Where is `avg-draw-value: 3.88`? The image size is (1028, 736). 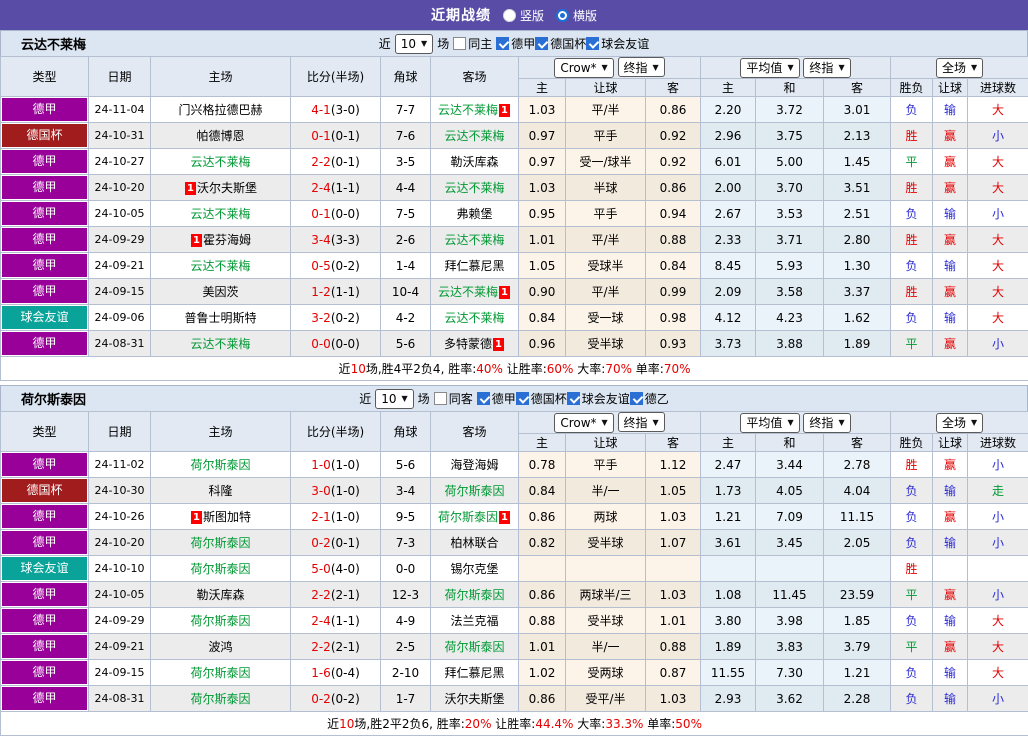 avg-draw-value: 3.88 is located at coordinates (790, 344).